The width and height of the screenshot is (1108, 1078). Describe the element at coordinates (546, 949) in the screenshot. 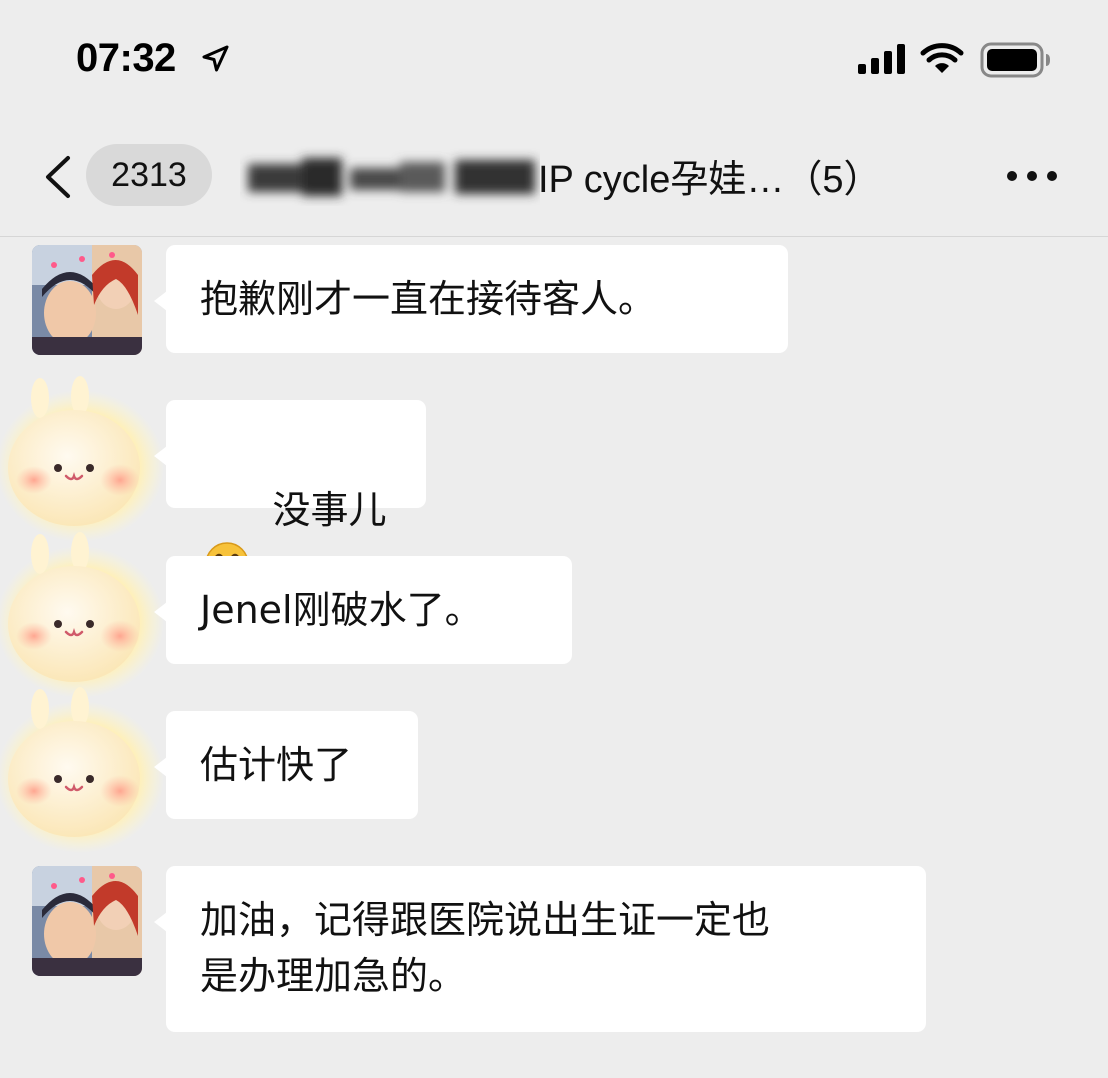

I see `message-bubble: 加油，记得跟医院说出生证一定也 是办理加急的。` at that location.